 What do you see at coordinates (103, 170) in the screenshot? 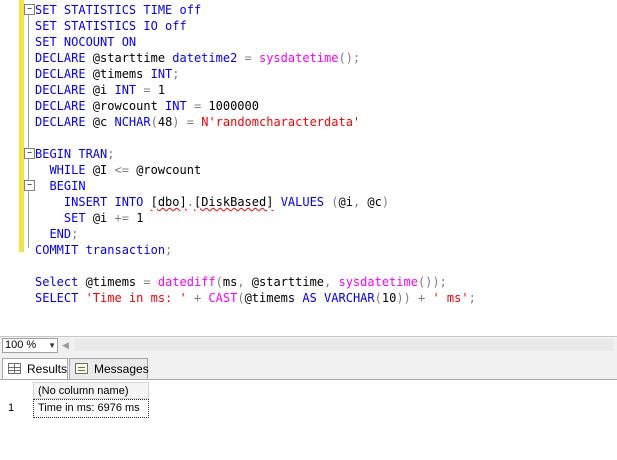
I see `code-token: @I` at bounding box center [103, 170].